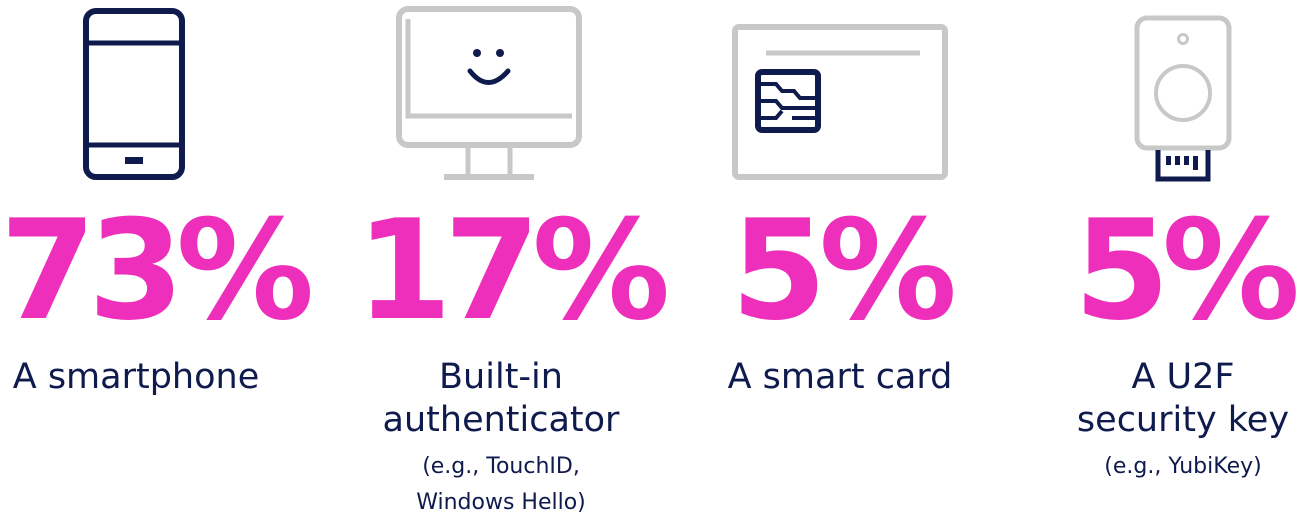 This screenshot has height=525, width=1302. I want to click on smart-card-icon, so click(840, 102).